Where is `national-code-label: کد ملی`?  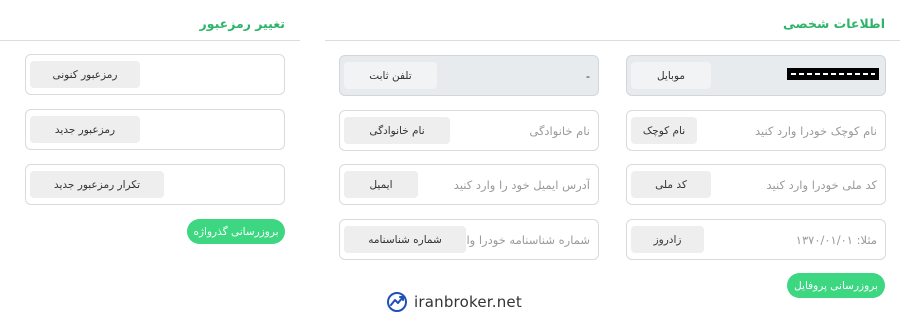 national-code-label: کد ملی is located at coordinates (671, 184).